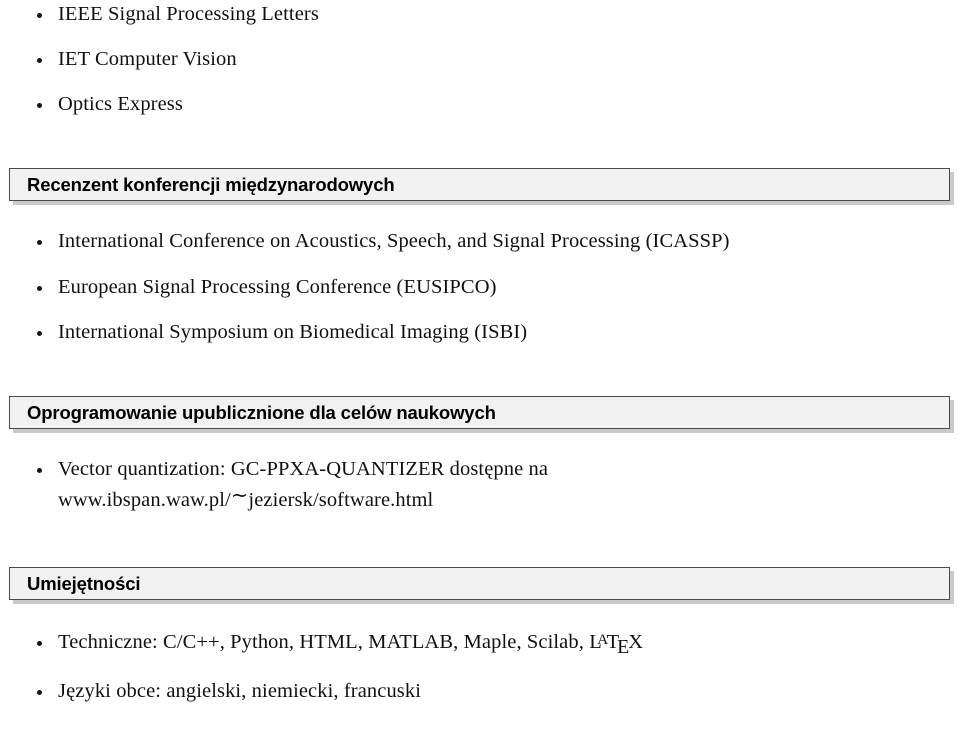 This screenshot has height=729, width=960. I want to click on section-header-reviewer: Recenzent konferencji międzynarodowych, so click(479, 184).